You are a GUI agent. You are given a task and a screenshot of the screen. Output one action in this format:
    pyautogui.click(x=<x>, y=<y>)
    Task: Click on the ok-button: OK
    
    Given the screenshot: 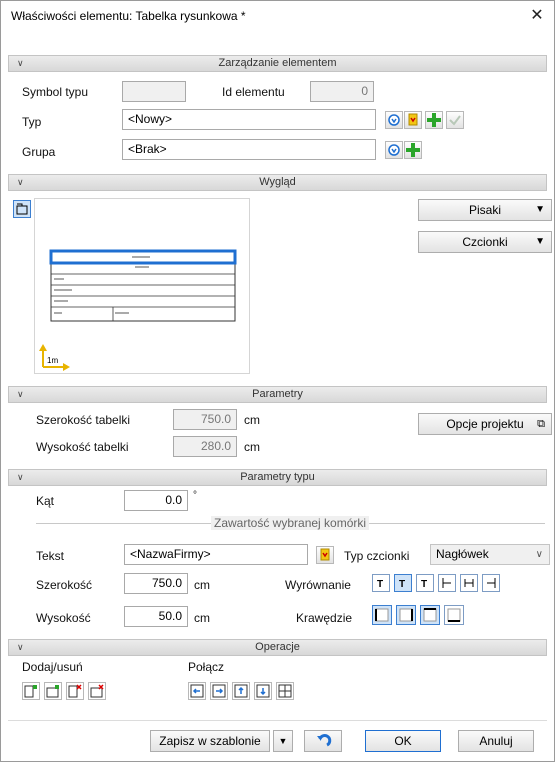 What is the action you would take?
    pyautogui.click(x=403, y=741)
    